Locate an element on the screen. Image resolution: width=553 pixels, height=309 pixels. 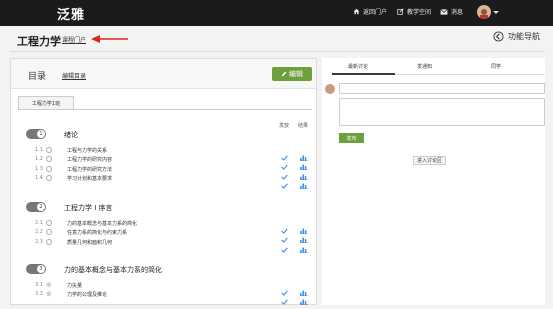
section-label: 任意力系的简化与约束力系 is located at coordinates (97, 232).